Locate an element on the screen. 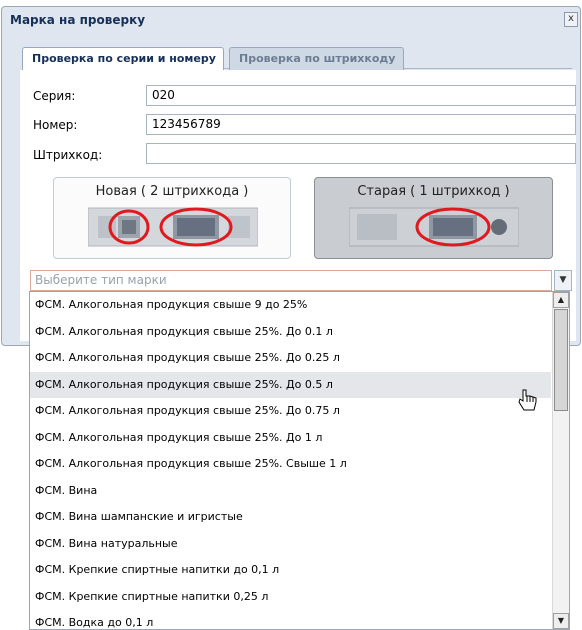 Image resolution: width=582 pixels, height=630 pixels. old-mark-button: Старая ( 1 штрихкод ) is located at coordinates (433, 218).